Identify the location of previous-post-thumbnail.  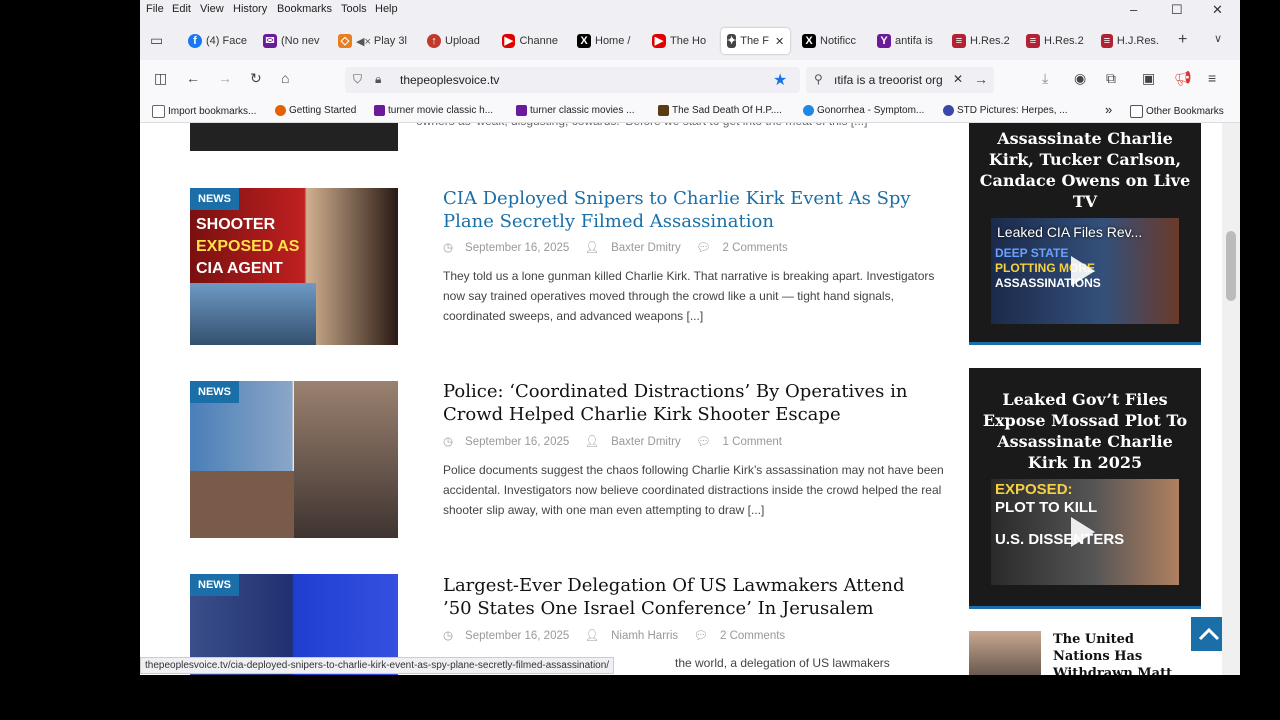
(294, 137).